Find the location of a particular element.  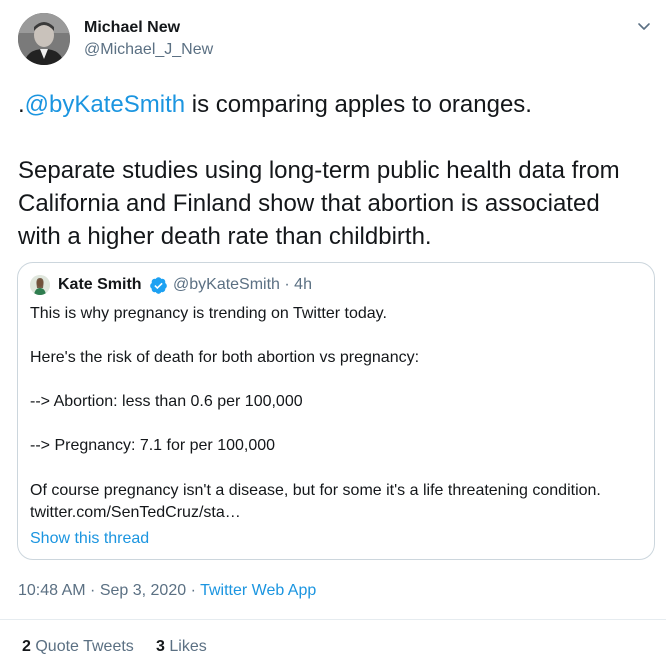

verified-badge-icon is located at coordinates (158, 285).